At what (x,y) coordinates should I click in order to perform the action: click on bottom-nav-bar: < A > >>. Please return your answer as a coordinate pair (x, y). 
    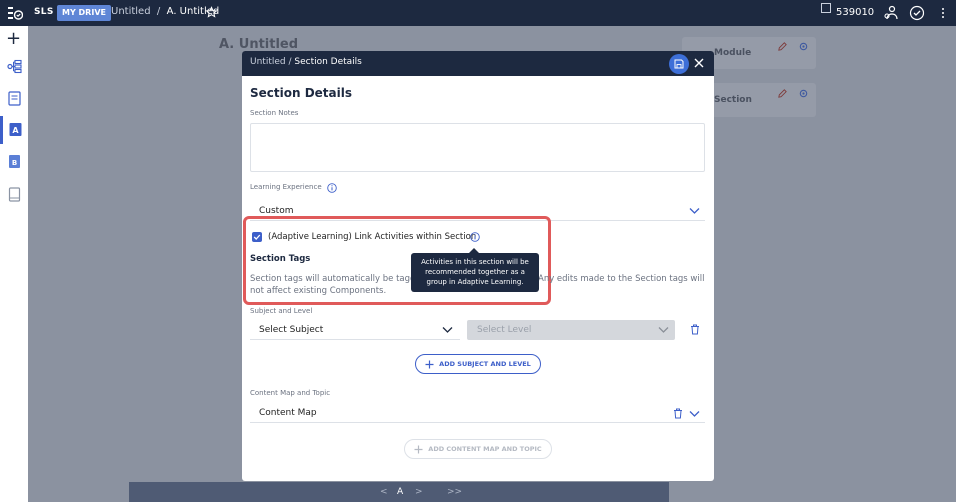
    Looking at the image, I should click on (399, 492).